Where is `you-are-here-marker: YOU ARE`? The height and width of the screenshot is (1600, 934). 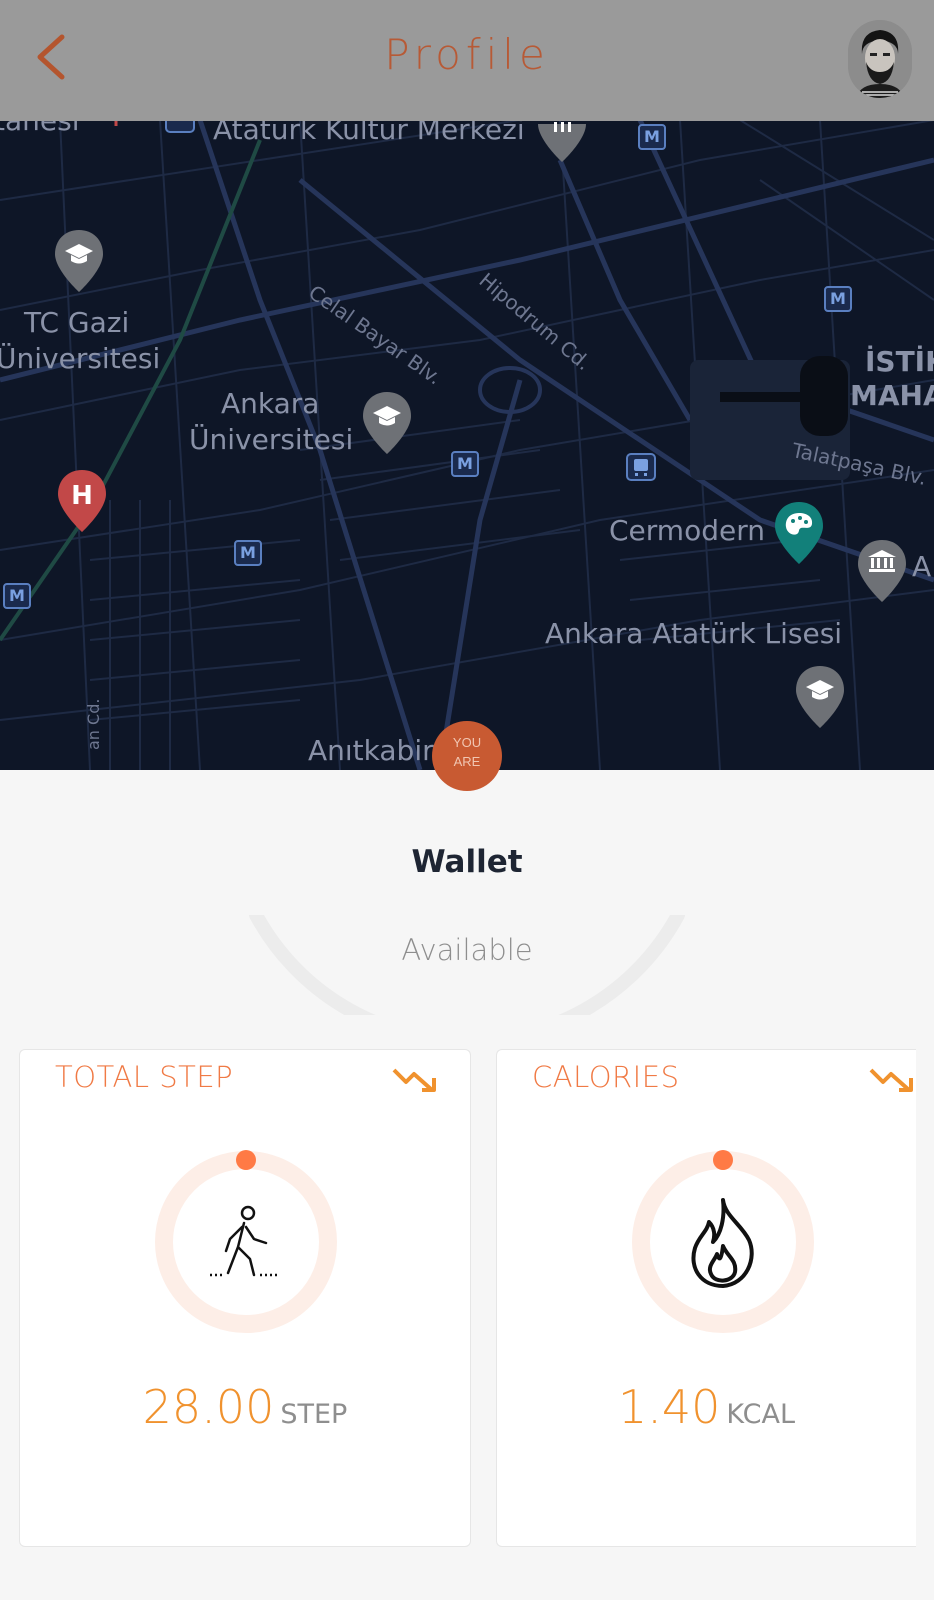 you-are-here-marker: YOU ARE is located at coordinates (467, 756).